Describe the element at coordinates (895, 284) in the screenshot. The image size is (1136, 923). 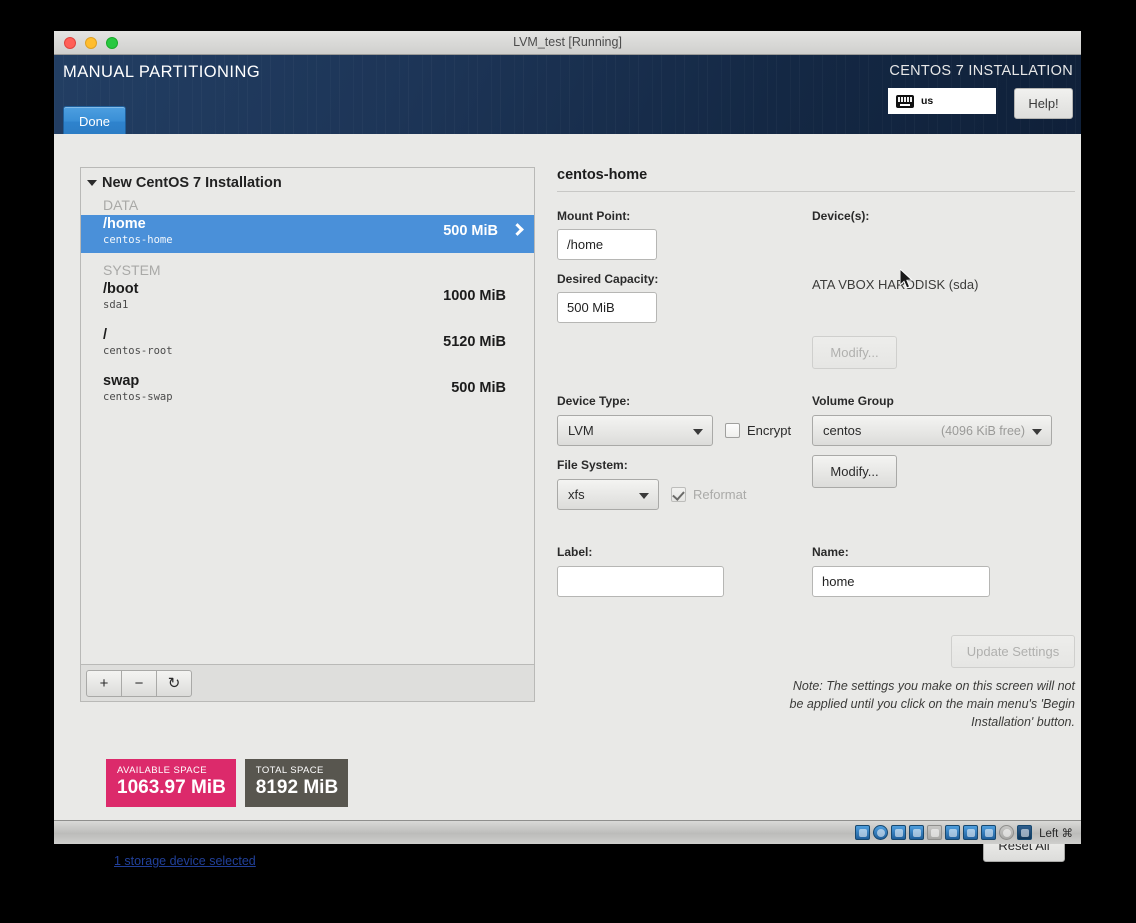
I see `device-name-value: ATA VBOX HARDDISK (sda)` at that location.